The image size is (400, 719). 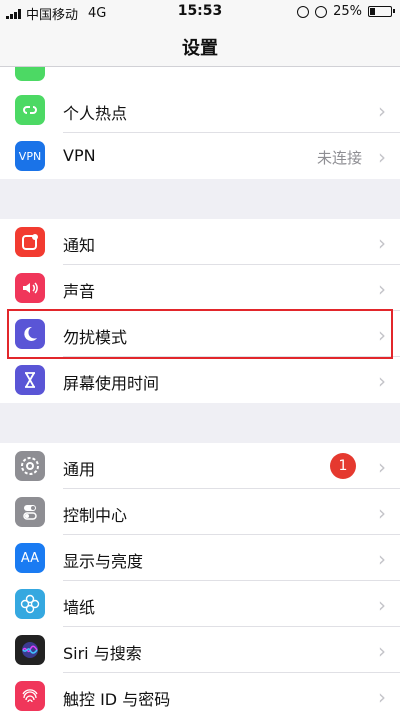 What do you see at coordinates (200, 288) in the screenshot?
I see `settings-row-sound: 声音 ›` at bounding box center [200, 288].